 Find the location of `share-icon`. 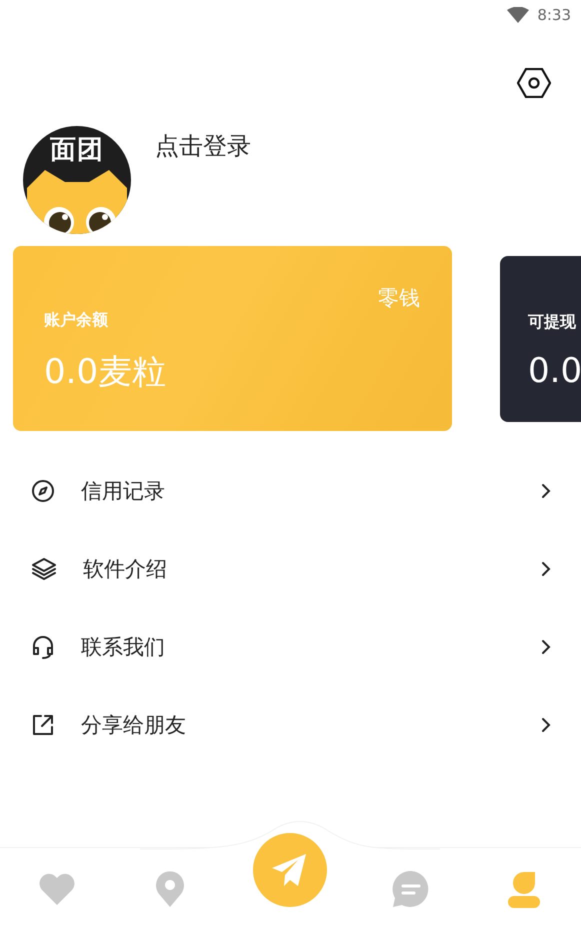

share-icon is located at coordinates (43, 725).